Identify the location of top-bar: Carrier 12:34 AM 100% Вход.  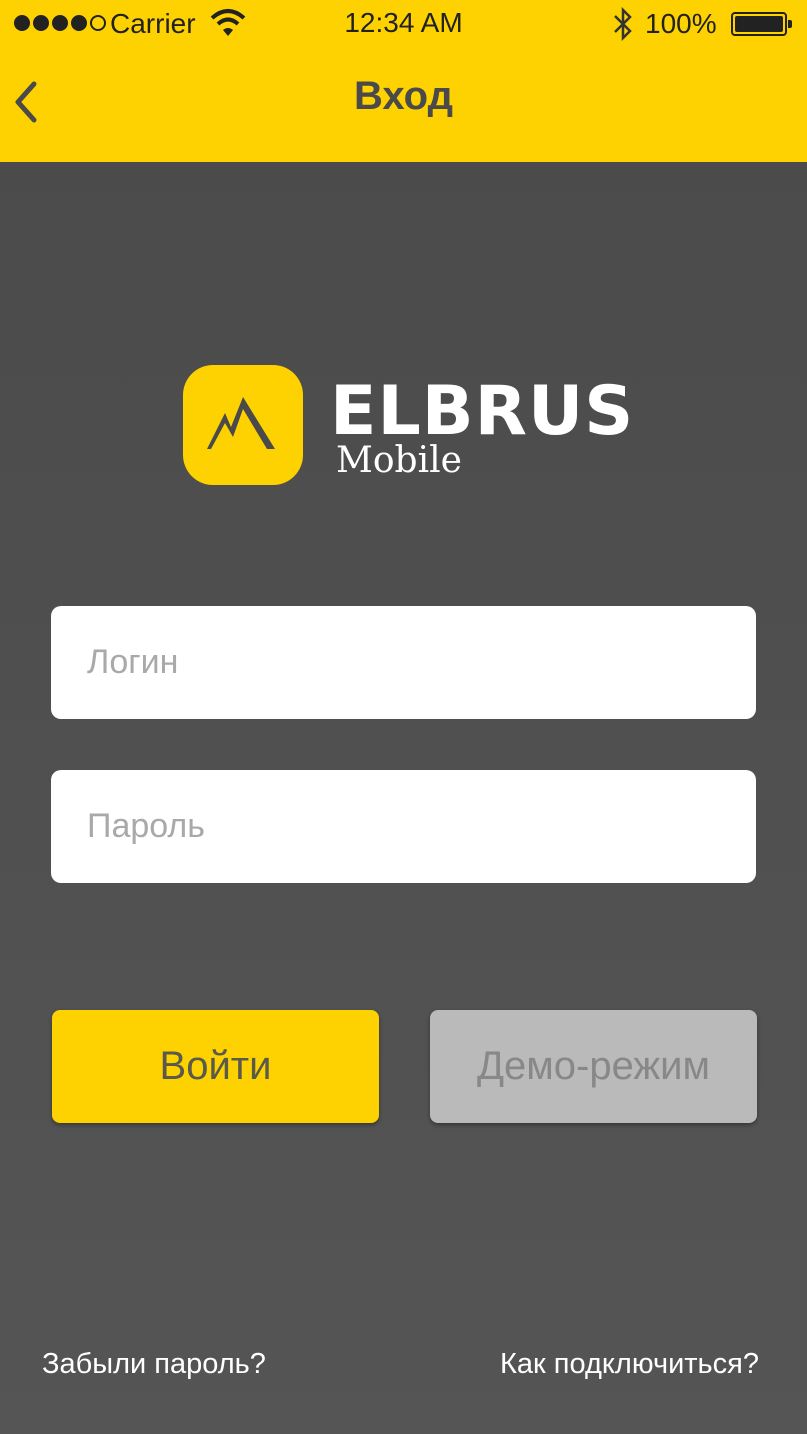
(403, 81).